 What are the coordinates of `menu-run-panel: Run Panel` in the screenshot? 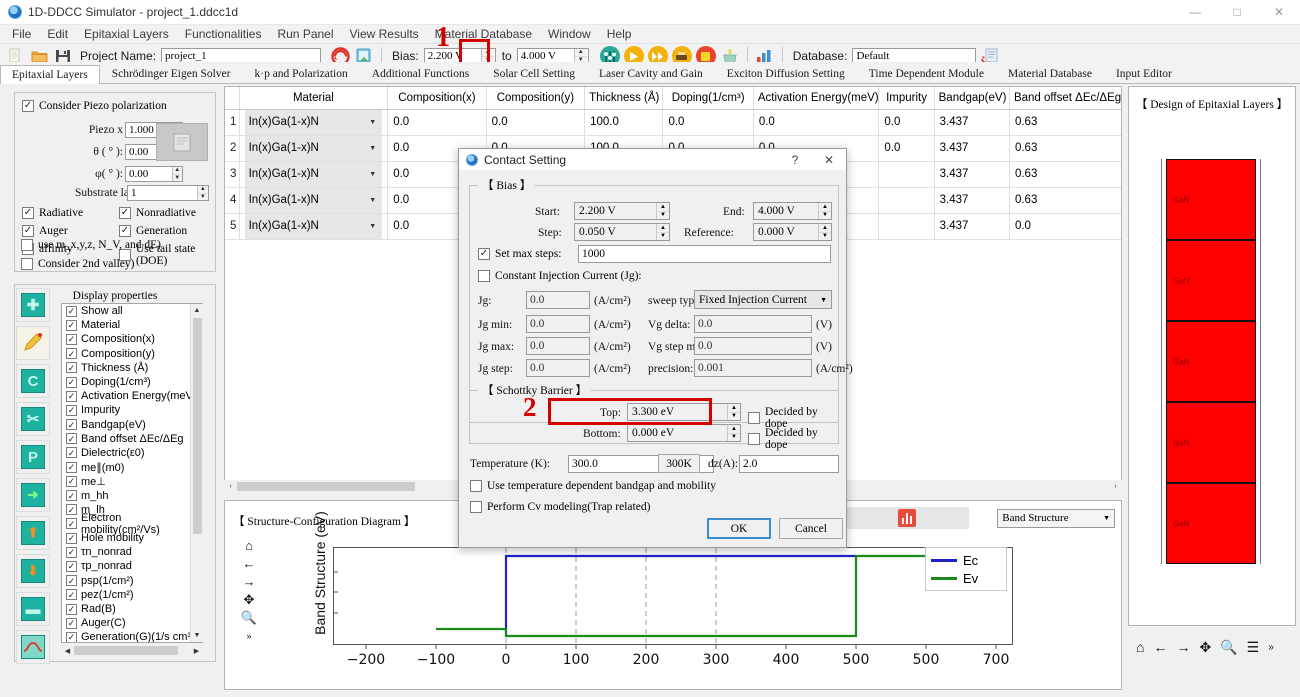 It's located at (305, 34).